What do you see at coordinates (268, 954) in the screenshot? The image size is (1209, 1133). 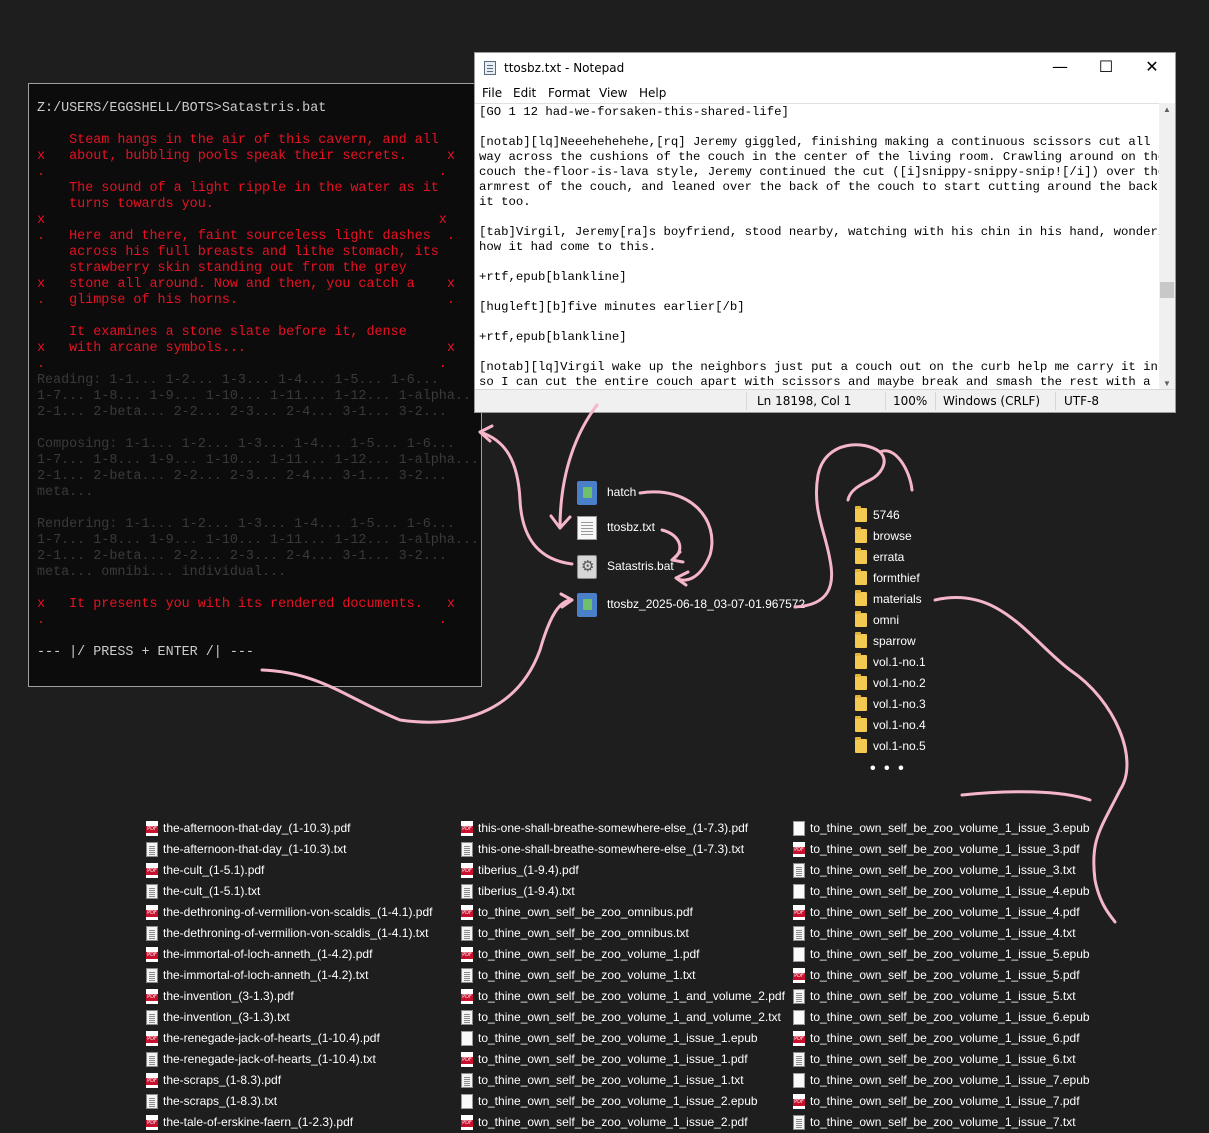 I see `file-name: the-immortal-of-loch-anneth_(1-4.2).pdf` at bounding box center [268, 954].